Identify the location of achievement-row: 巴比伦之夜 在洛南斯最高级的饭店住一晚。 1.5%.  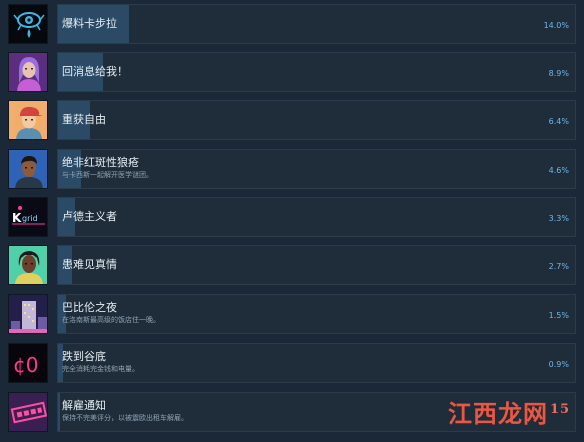
(293, 314).